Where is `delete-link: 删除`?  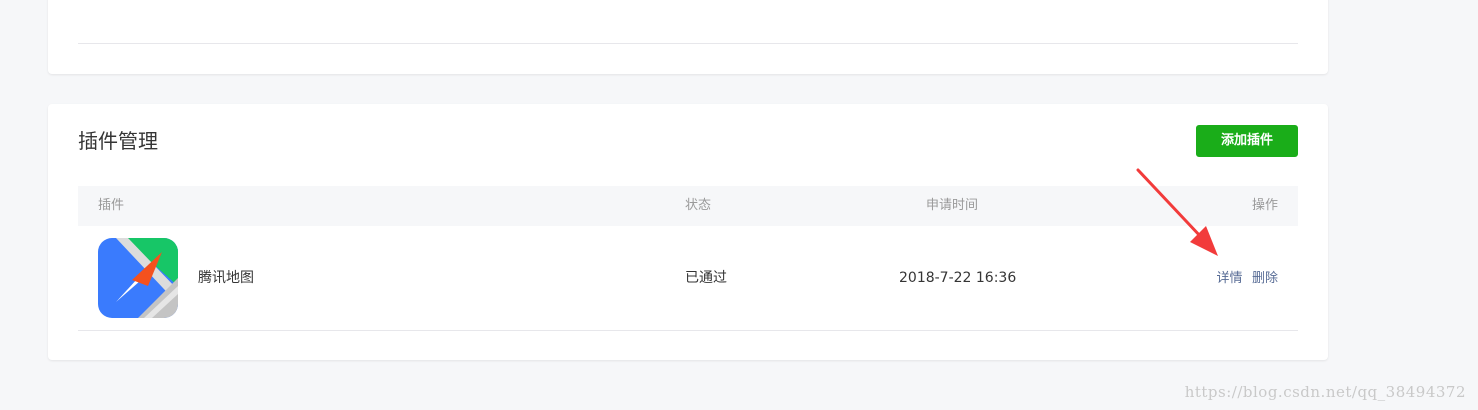
delete-link: 删除 is located at coordinates (1265, 278).